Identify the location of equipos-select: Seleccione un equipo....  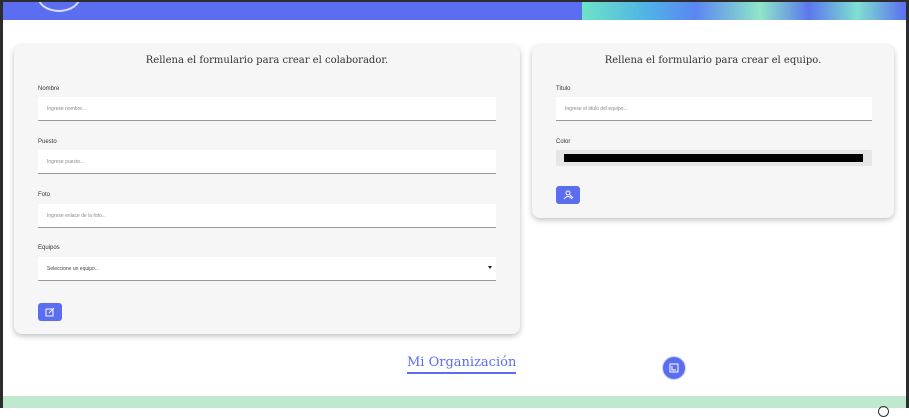
(267, 269).